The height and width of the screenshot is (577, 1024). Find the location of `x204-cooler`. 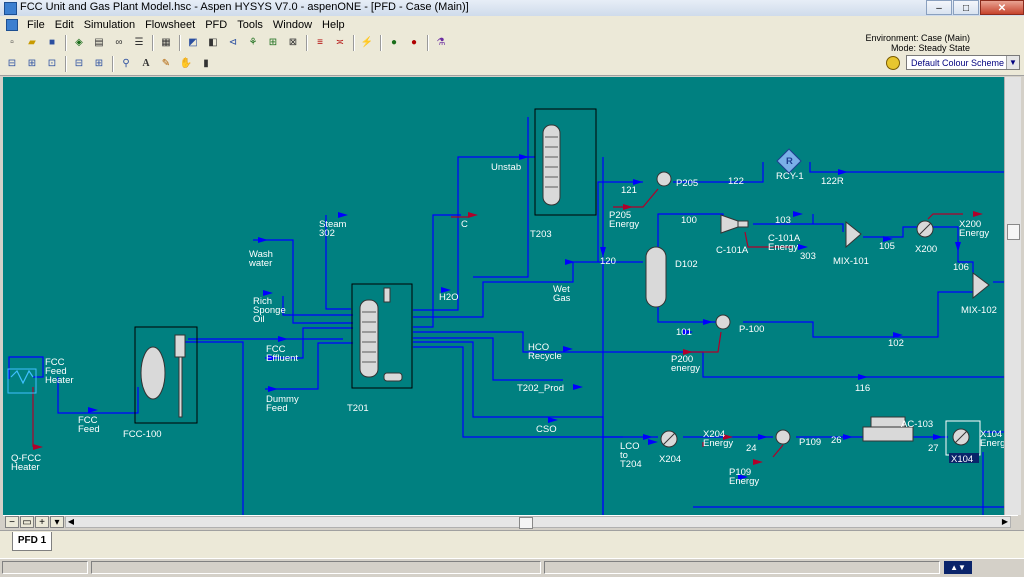

x204-cooler is located at coordinates (669, 439).